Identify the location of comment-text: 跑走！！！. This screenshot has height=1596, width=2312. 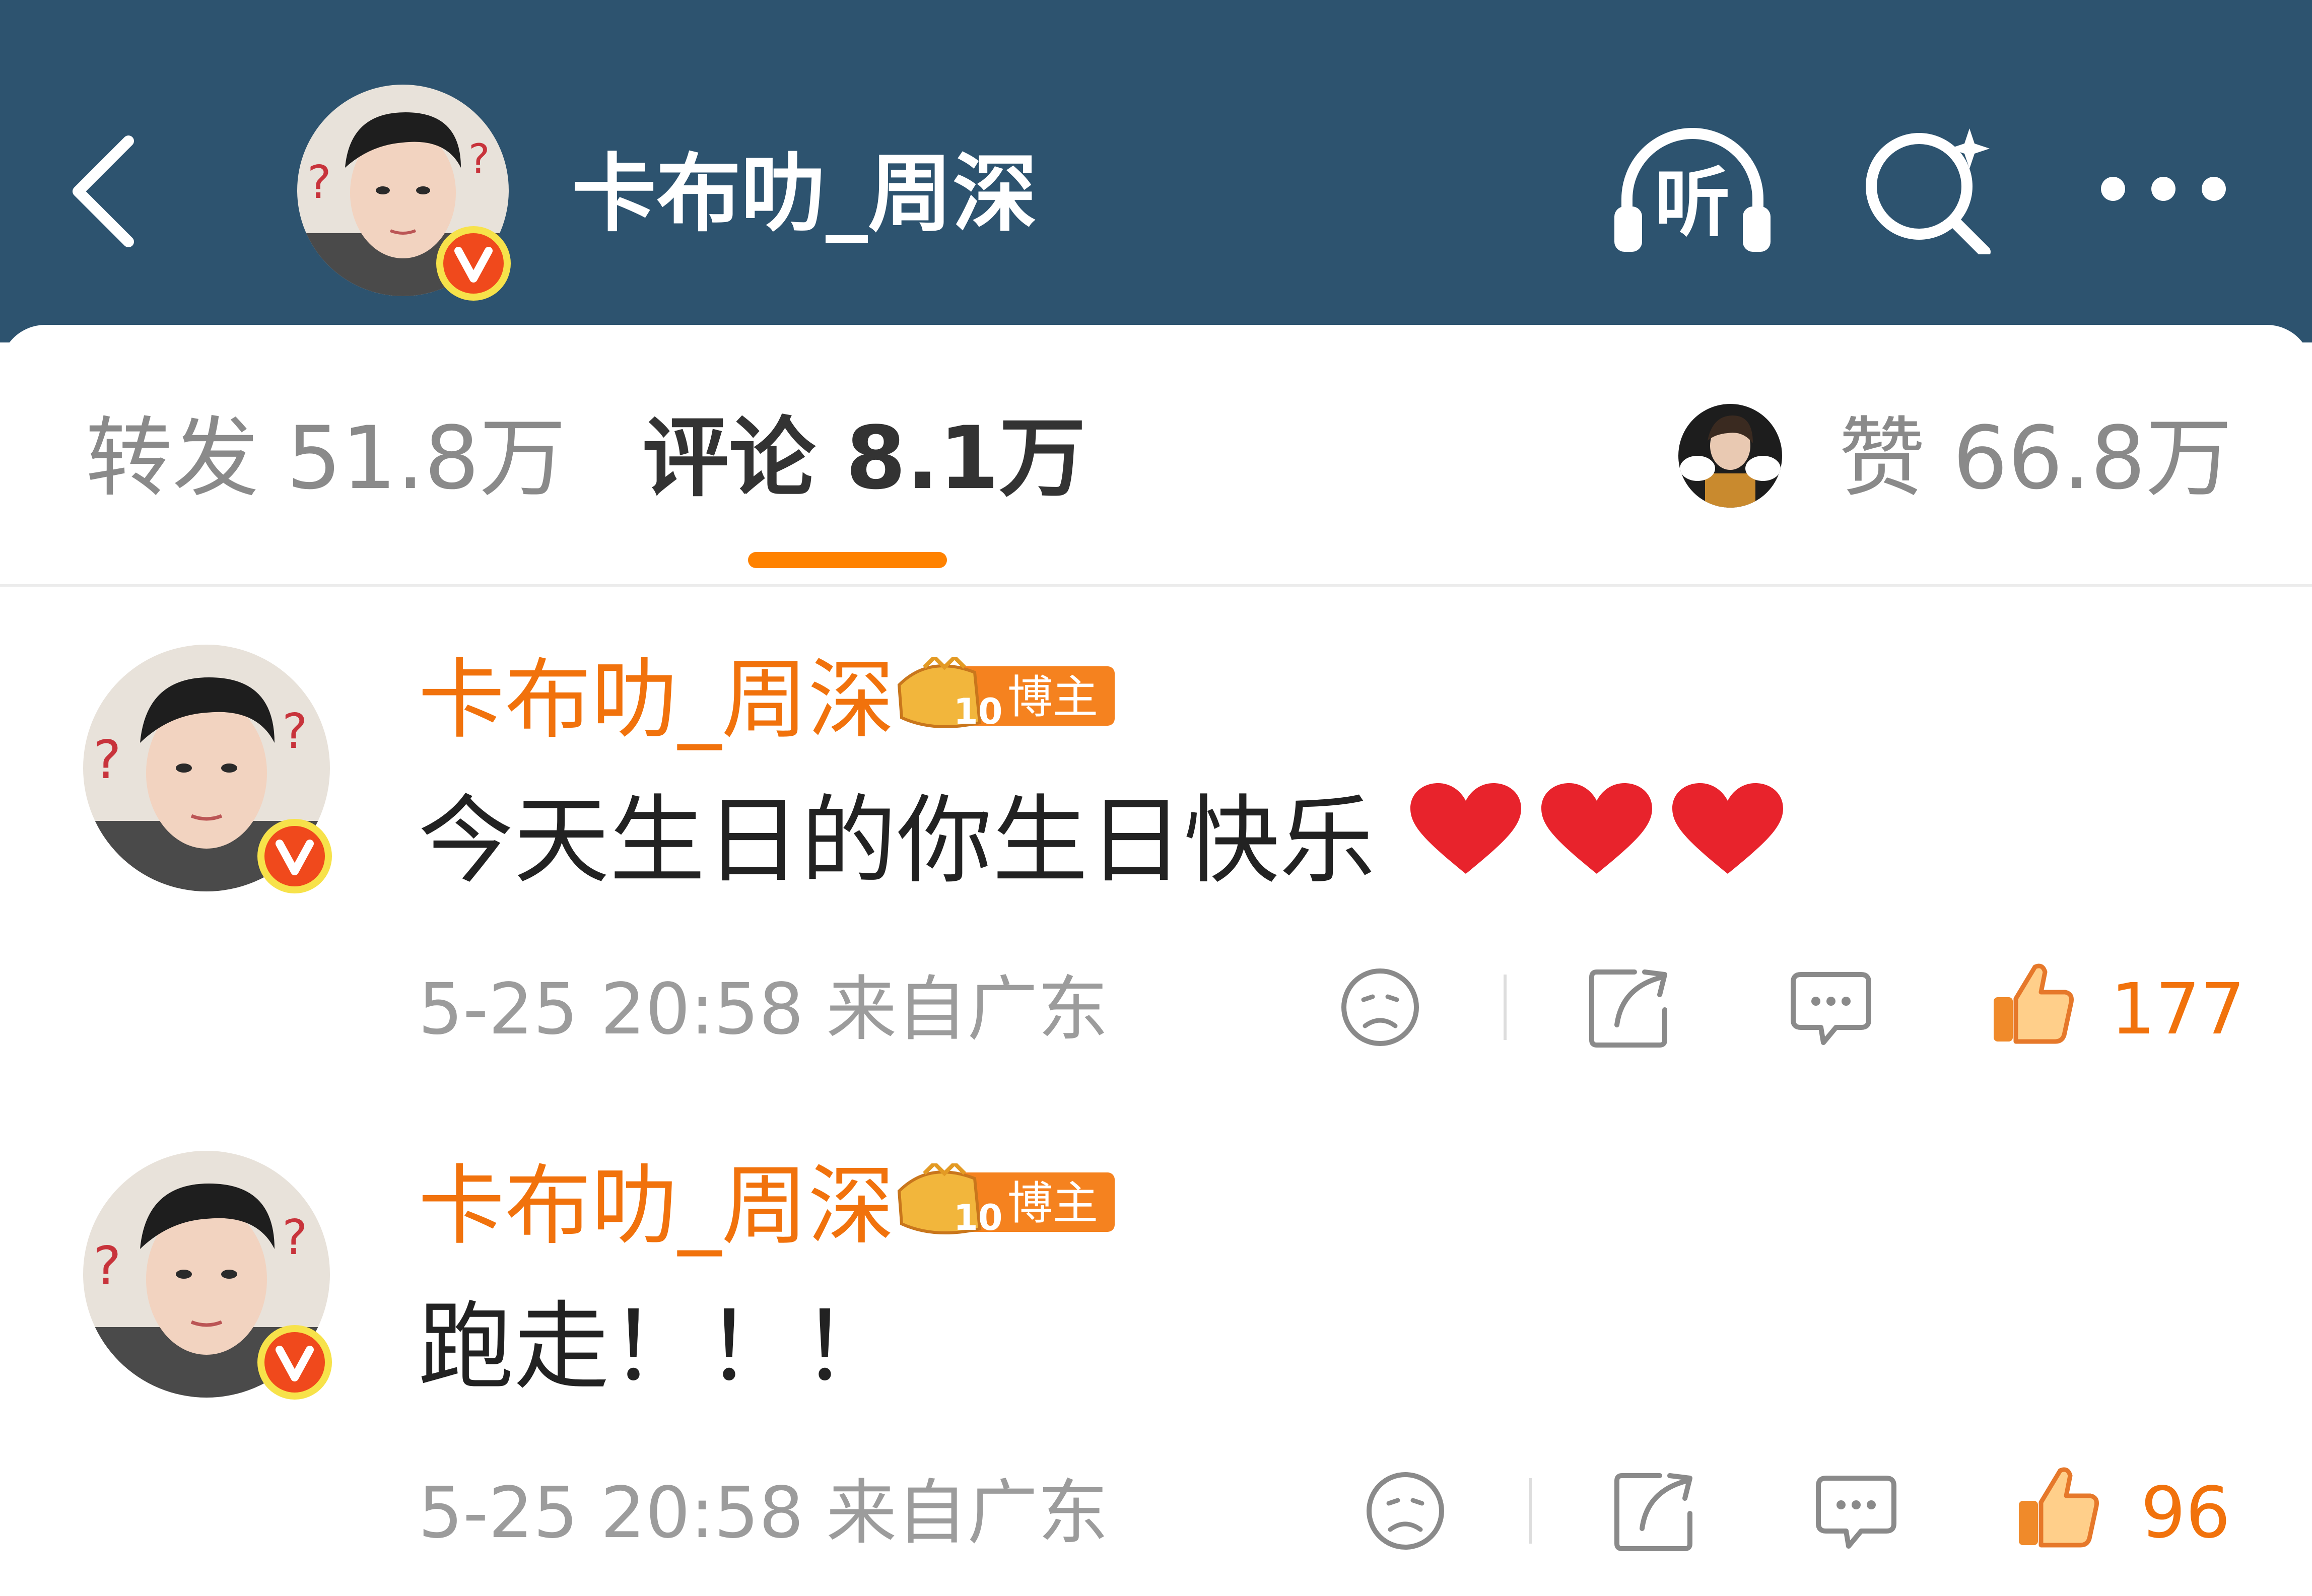
(657, 1347).